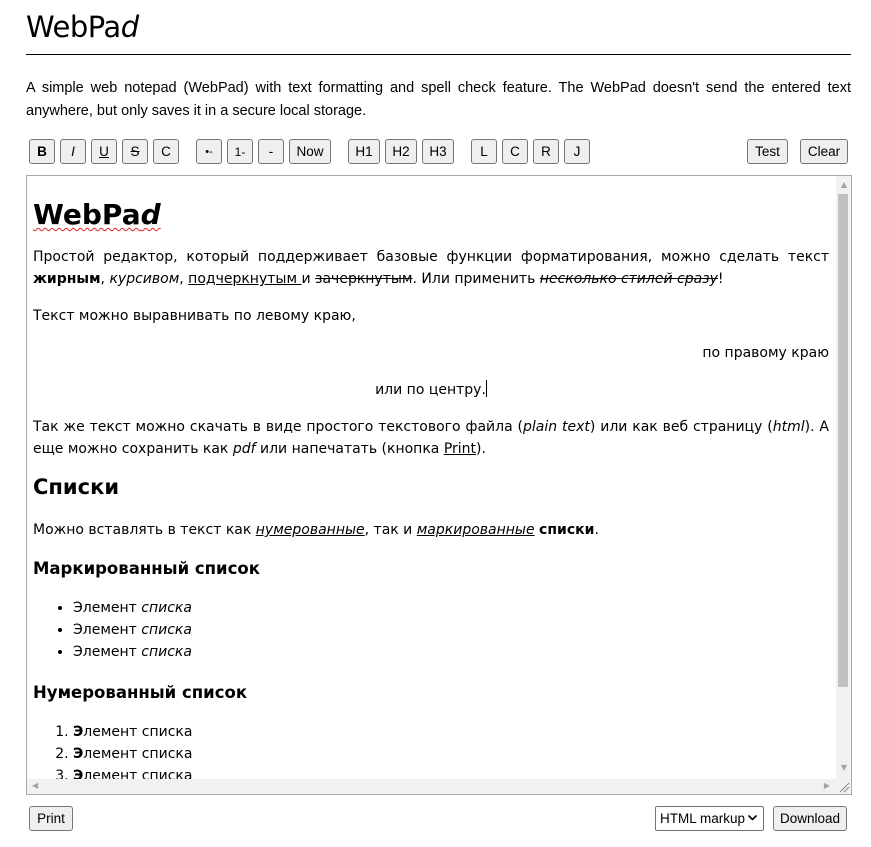 The height and width of the screenshot is (847, 871). What do you see at coordinates (73, 151) in the screenshot?
I see `italic-button: I` at bounding box center [73, 151].